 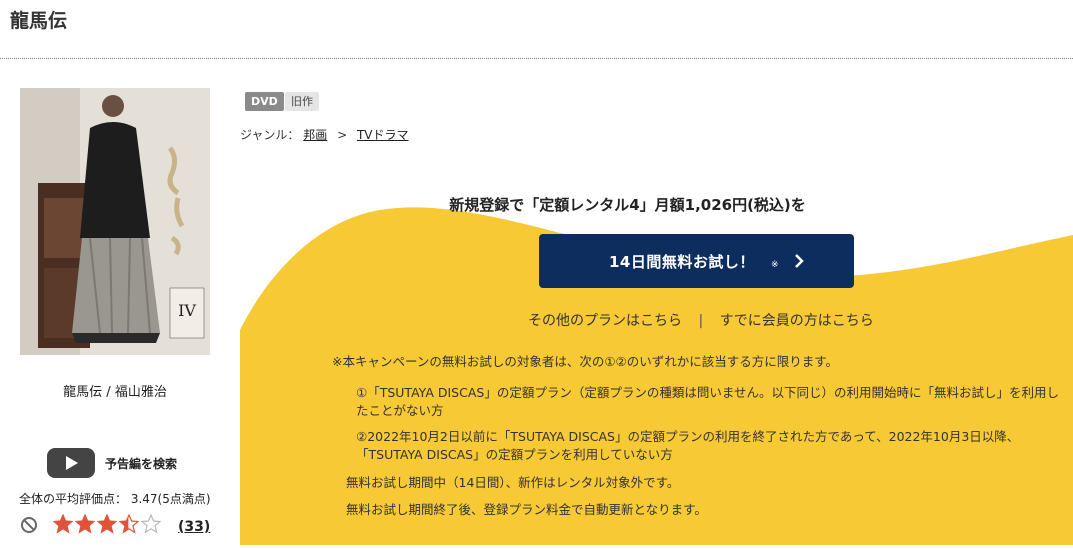 What do you see at coordinates (627, 205) in the screenshot?
I see `signup-headline: 新規登録で「定額レンタル4」月額1,026円(税込)を` at bounding box center [627, 205].